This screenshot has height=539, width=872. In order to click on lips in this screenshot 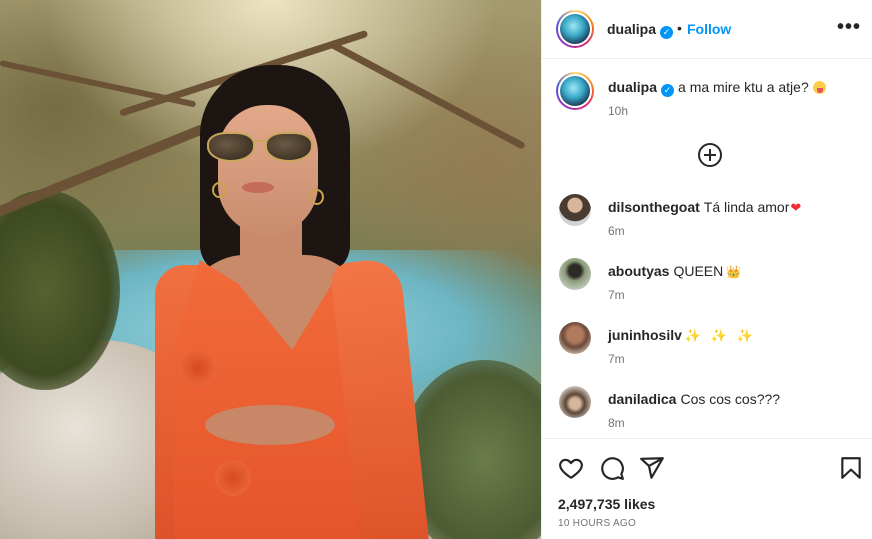, I will do `click(258, 187)`.